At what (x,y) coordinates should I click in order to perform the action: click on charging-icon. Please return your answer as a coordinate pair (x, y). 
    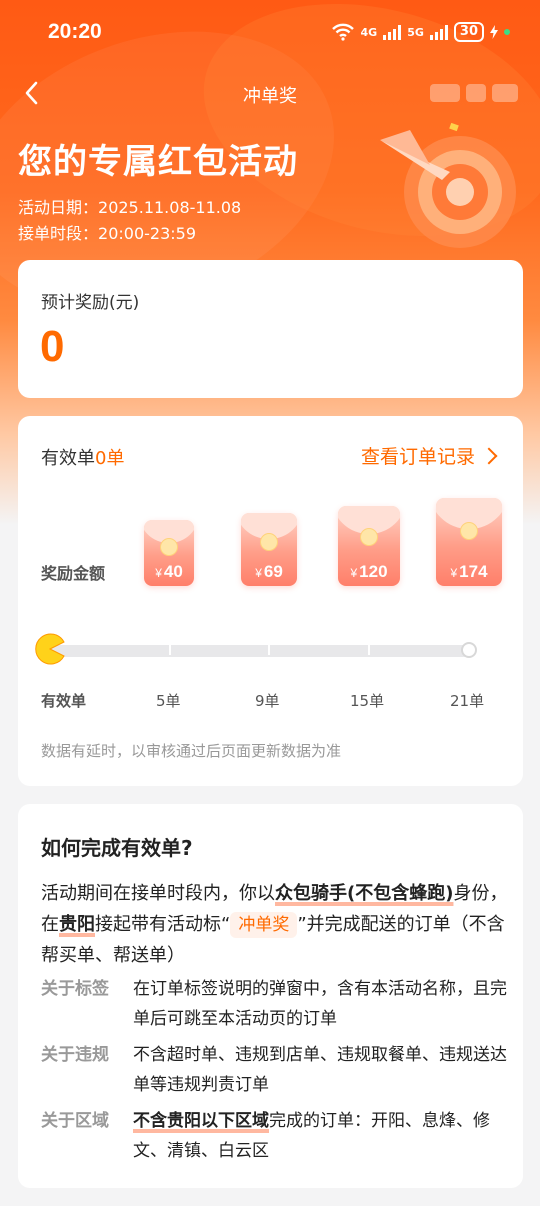
    Looking at the image, I should click on (494, 32).